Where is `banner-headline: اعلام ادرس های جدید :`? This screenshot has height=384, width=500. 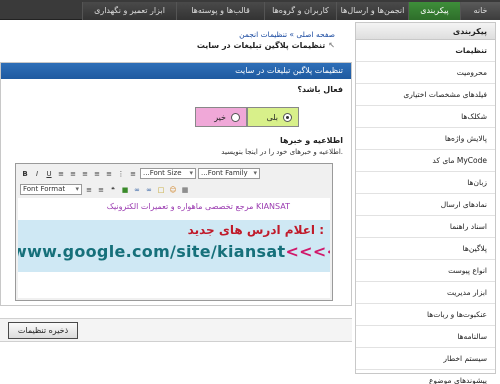 banner-headline: اعلام ادرس های جدید : is located at coordinates (255, 230).